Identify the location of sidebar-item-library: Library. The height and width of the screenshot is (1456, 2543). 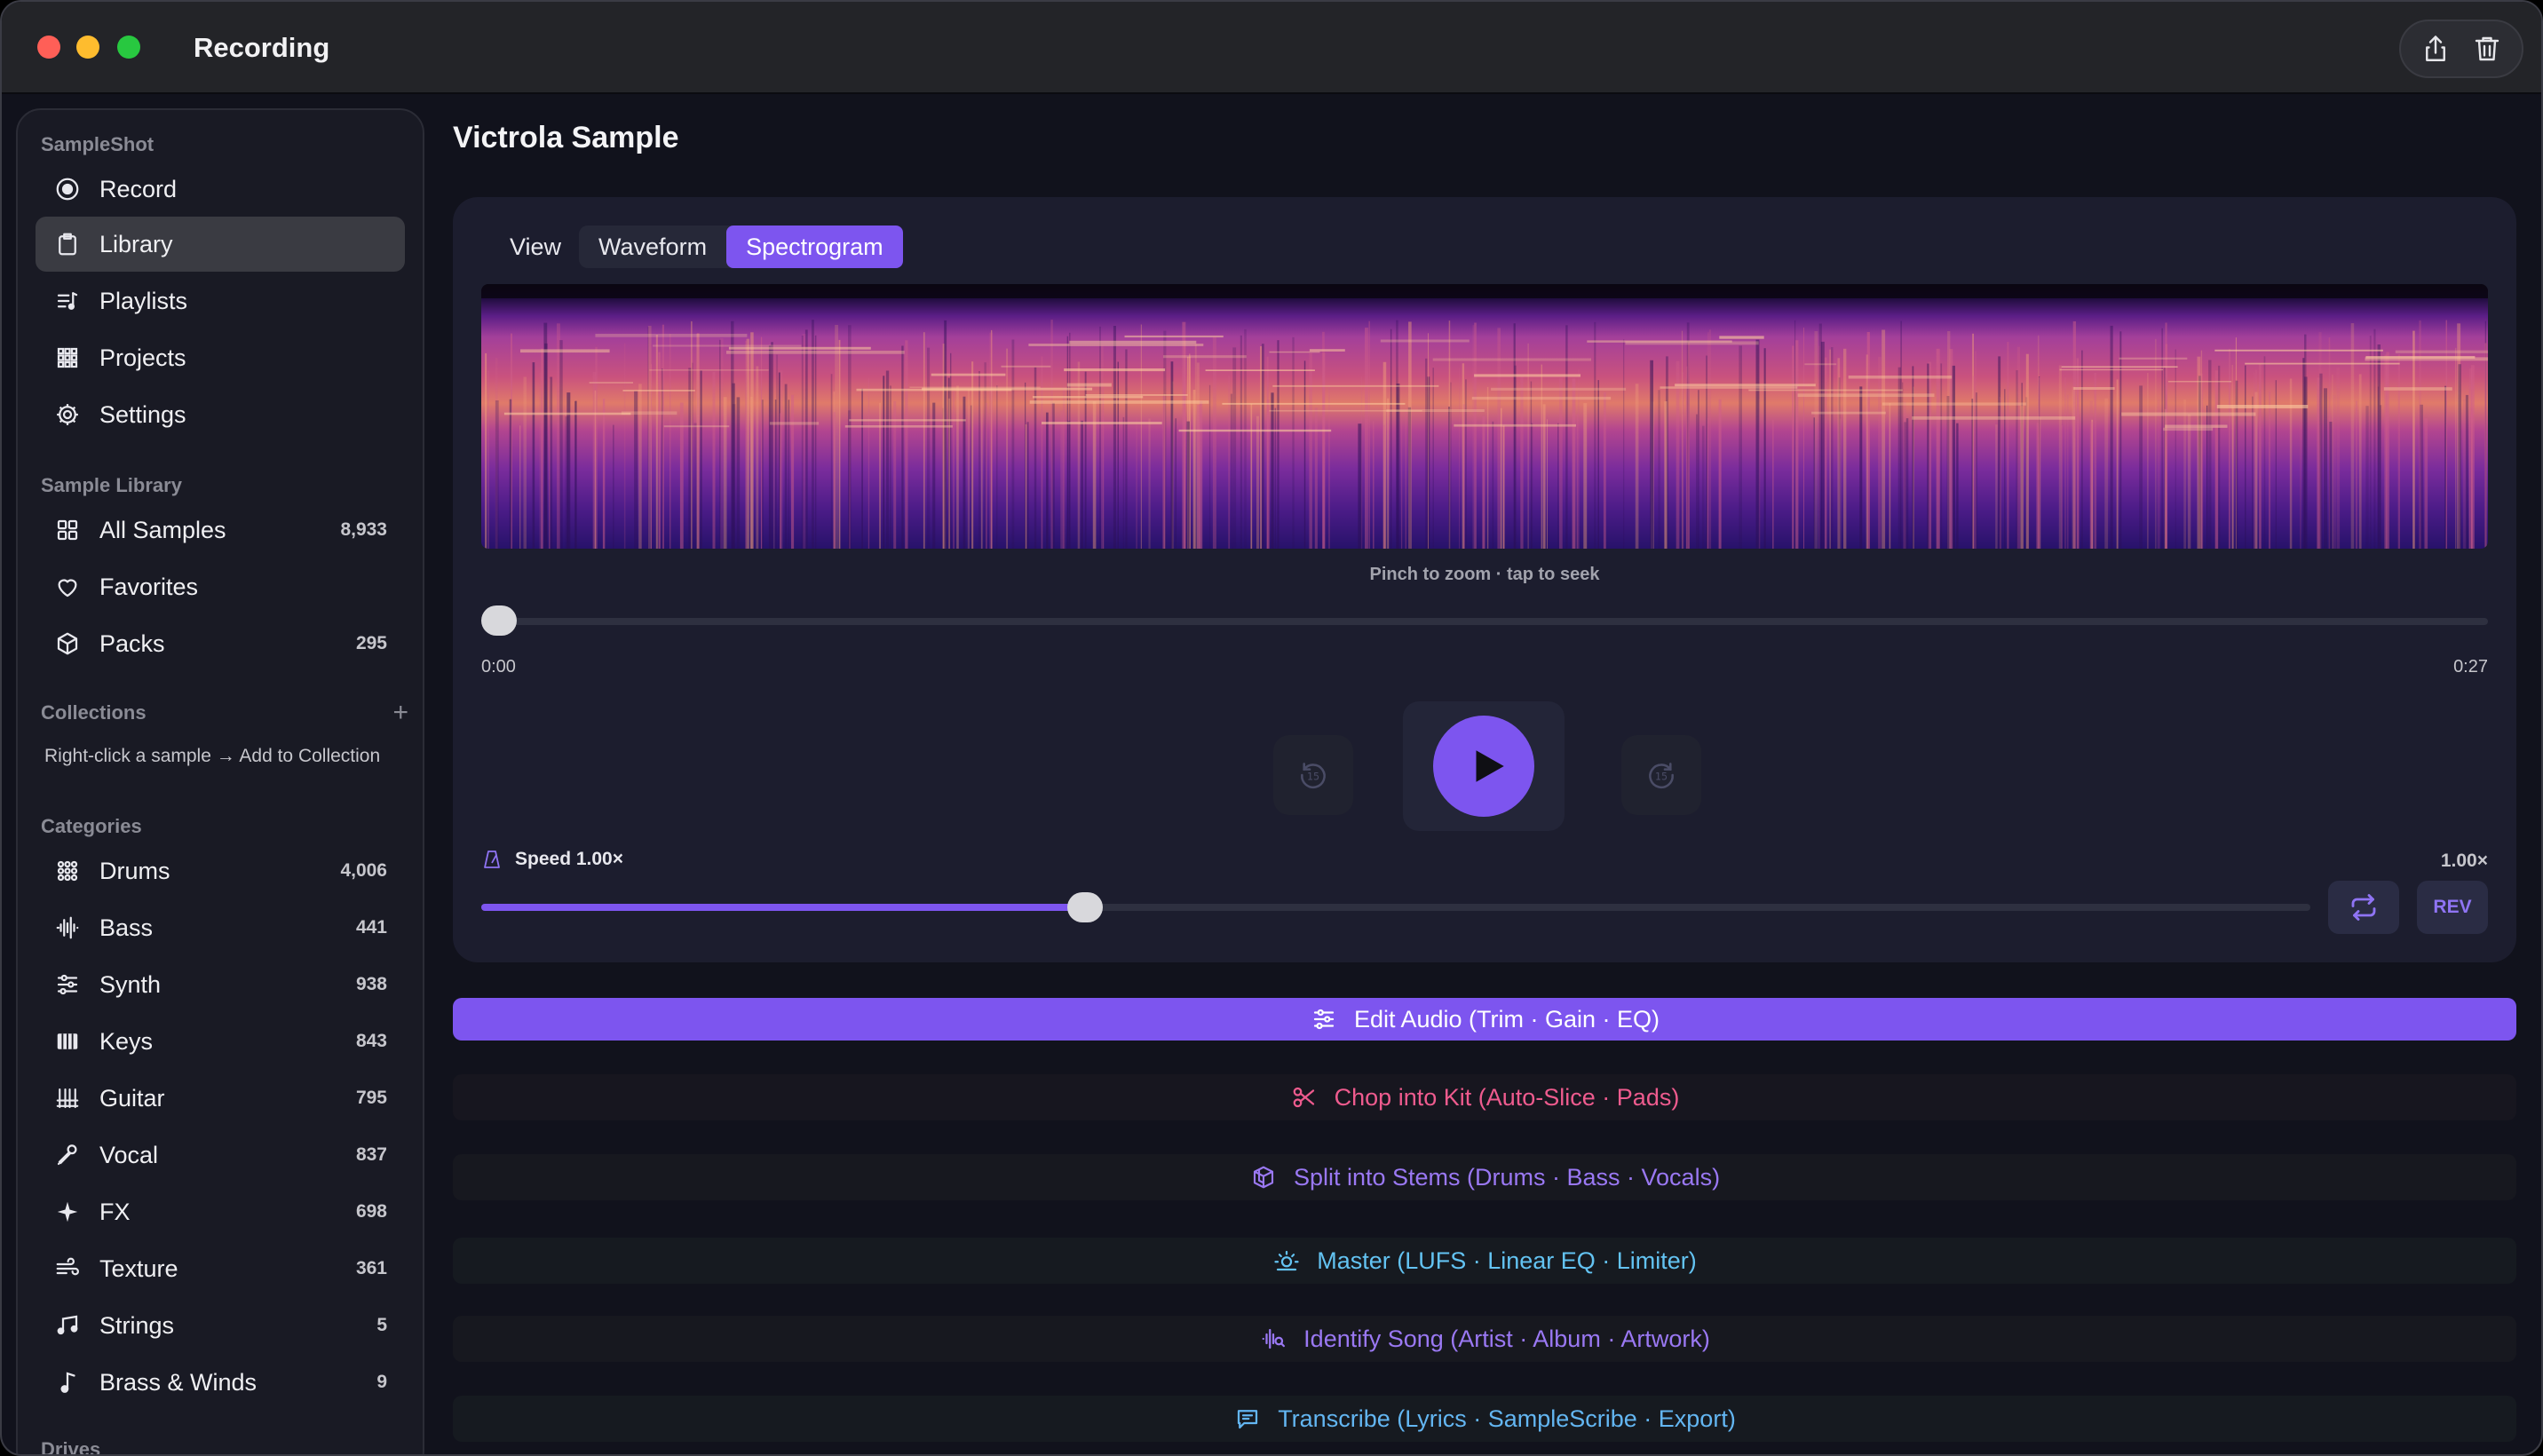
(220, 244).